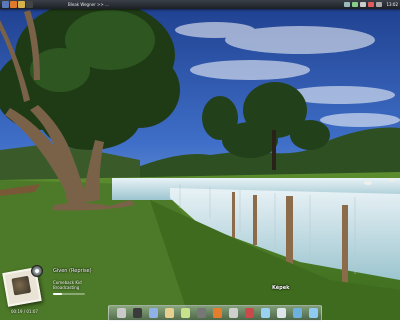 This screenshot has height=321, width=400. Describe the element at coordinates (5, 4) in the screenshot. I see `menu-icon` at that location.